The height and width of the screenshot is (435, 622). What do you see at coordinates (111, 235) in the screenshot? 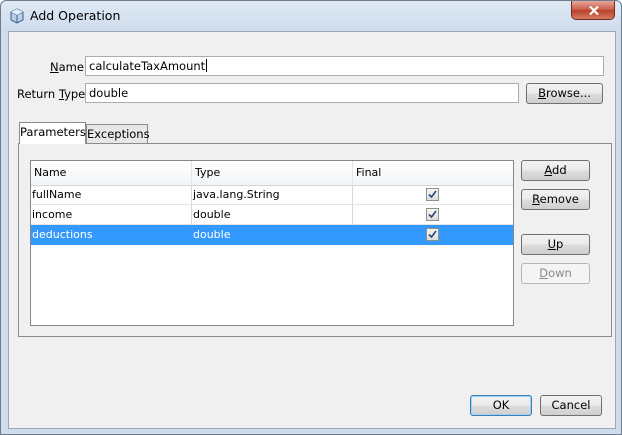
I see `cell-name: deductions` at bounding box center [111, 235].